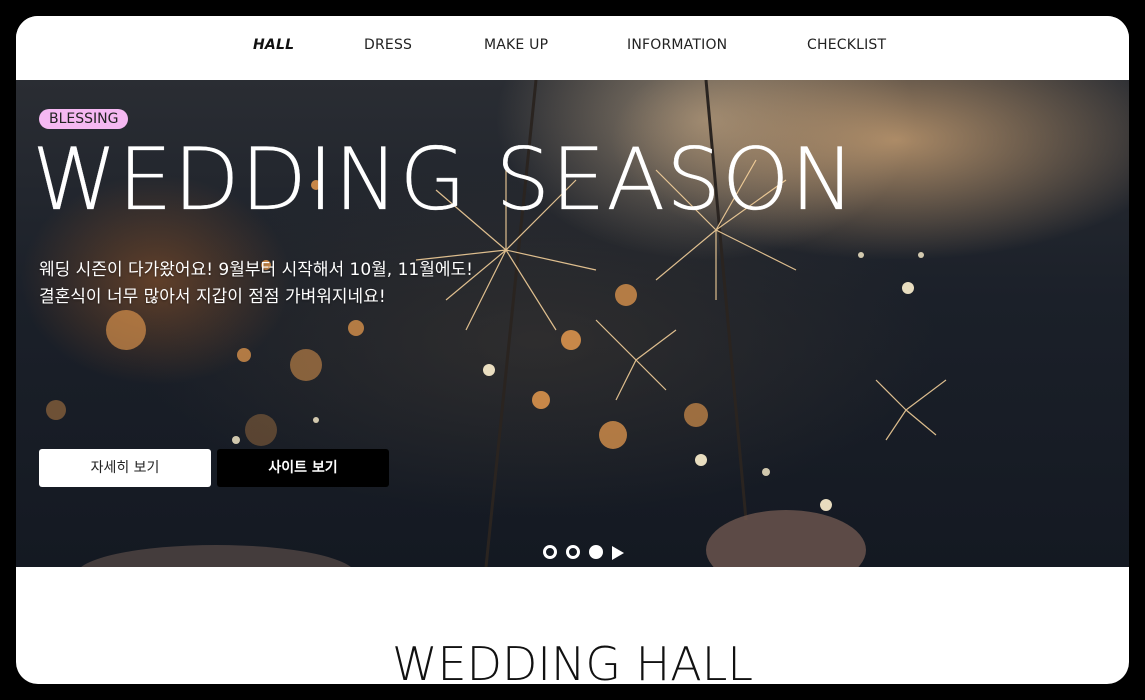 Image resolution: width=1145 pixels, height=700 pixels. What do you see at coordinates (273, 45) in the screenshot?
I see `nav-item-hall: HALL` at bounding box center [273, 45].